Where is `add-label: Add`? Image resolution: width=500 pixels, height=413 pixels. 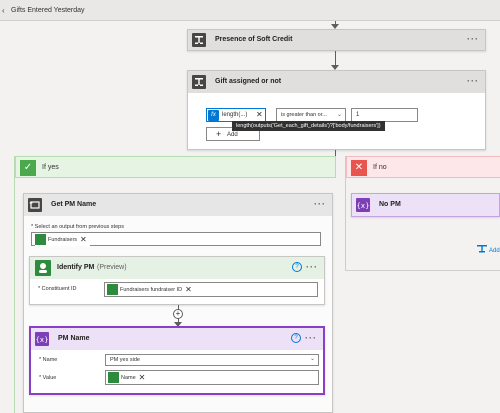 add-label: Add is located at coordinates (232, 135).